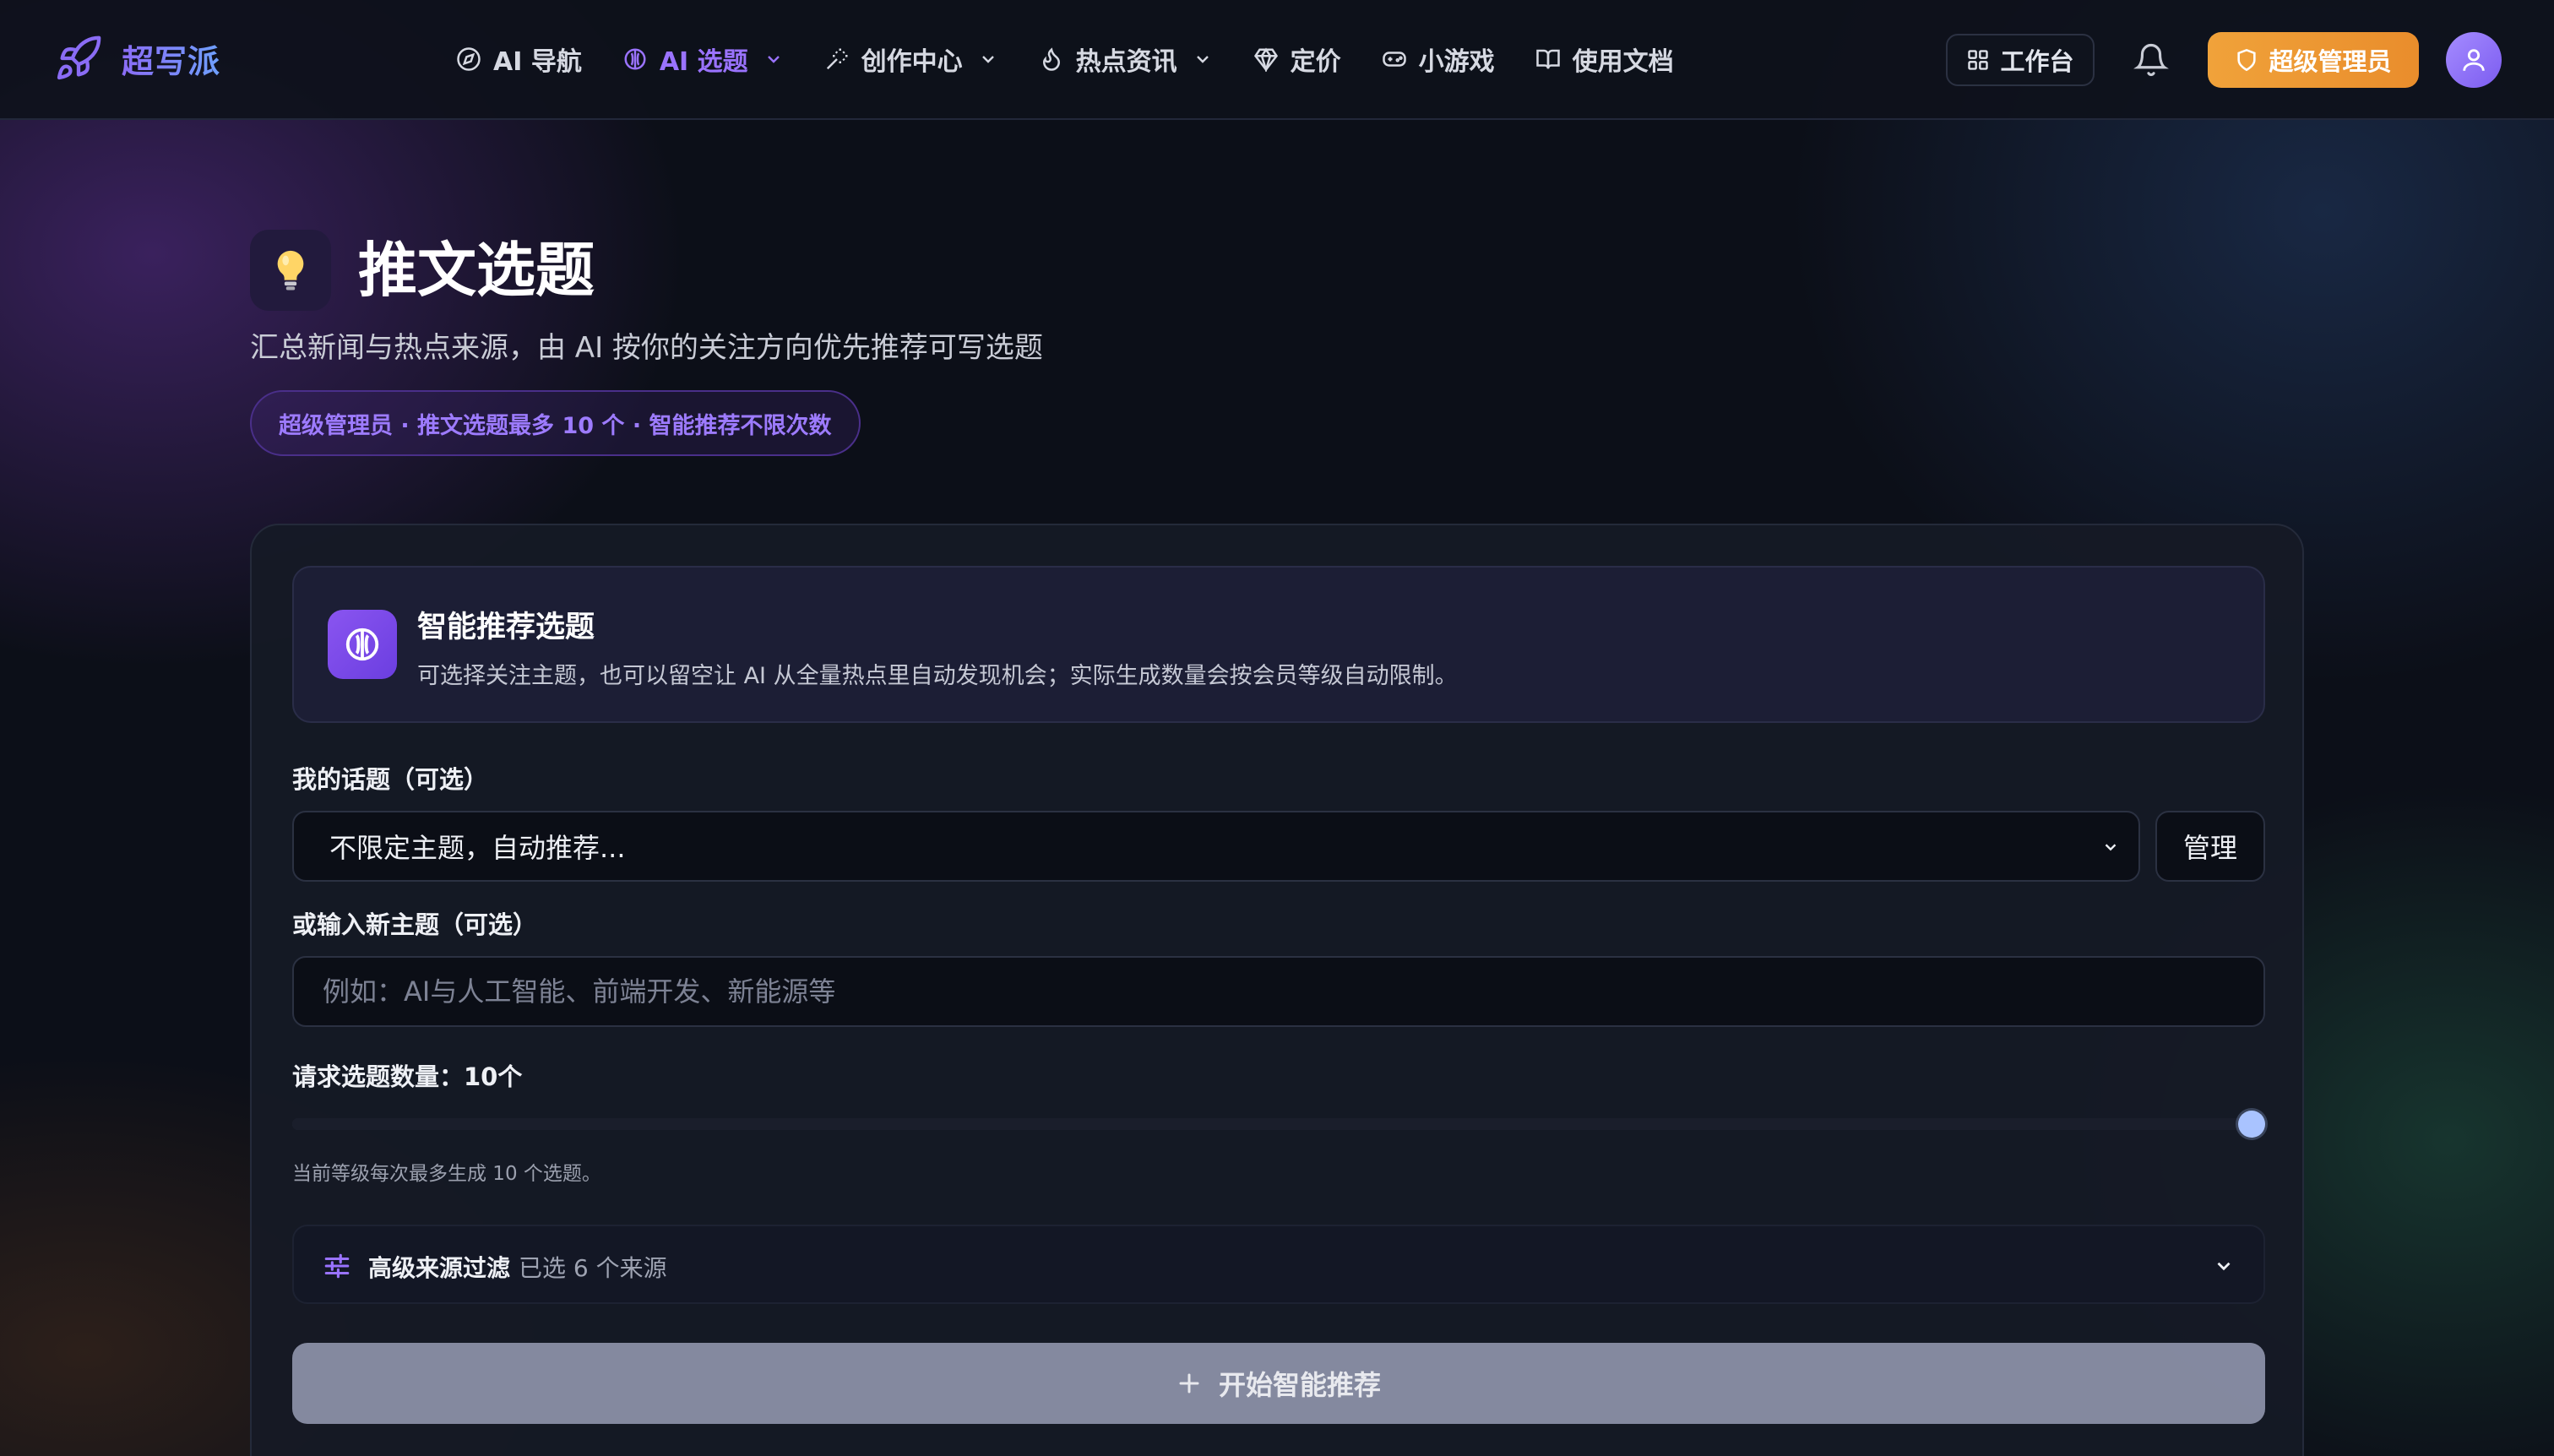  What do you see at coordinates (506, 627) in the screenshot?
I see `recommend-title: 智能推荐选题` at bounding box center [506, 627].